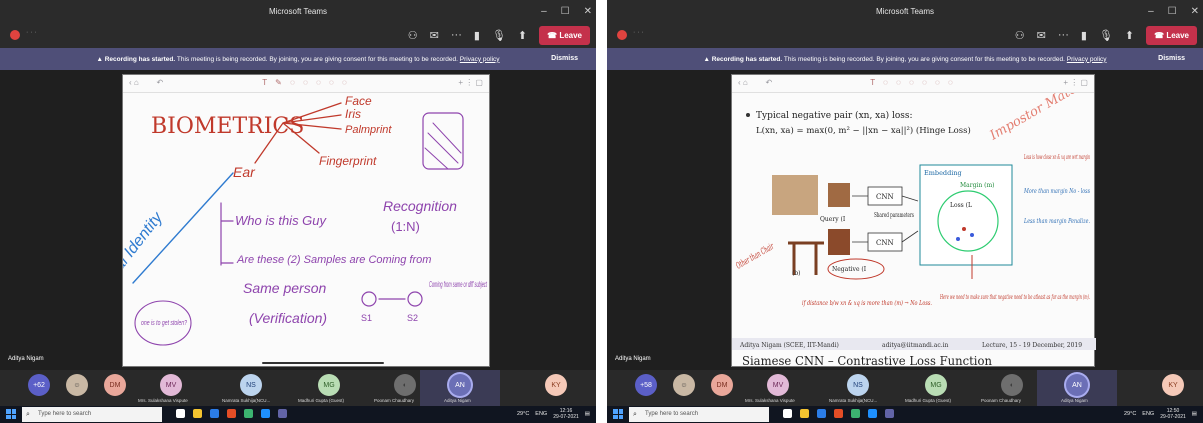  What do you see at coordinates (281, 220) in the screenshot?
I see `question-1: Who is this Guy` at bounding box center [281, 220].